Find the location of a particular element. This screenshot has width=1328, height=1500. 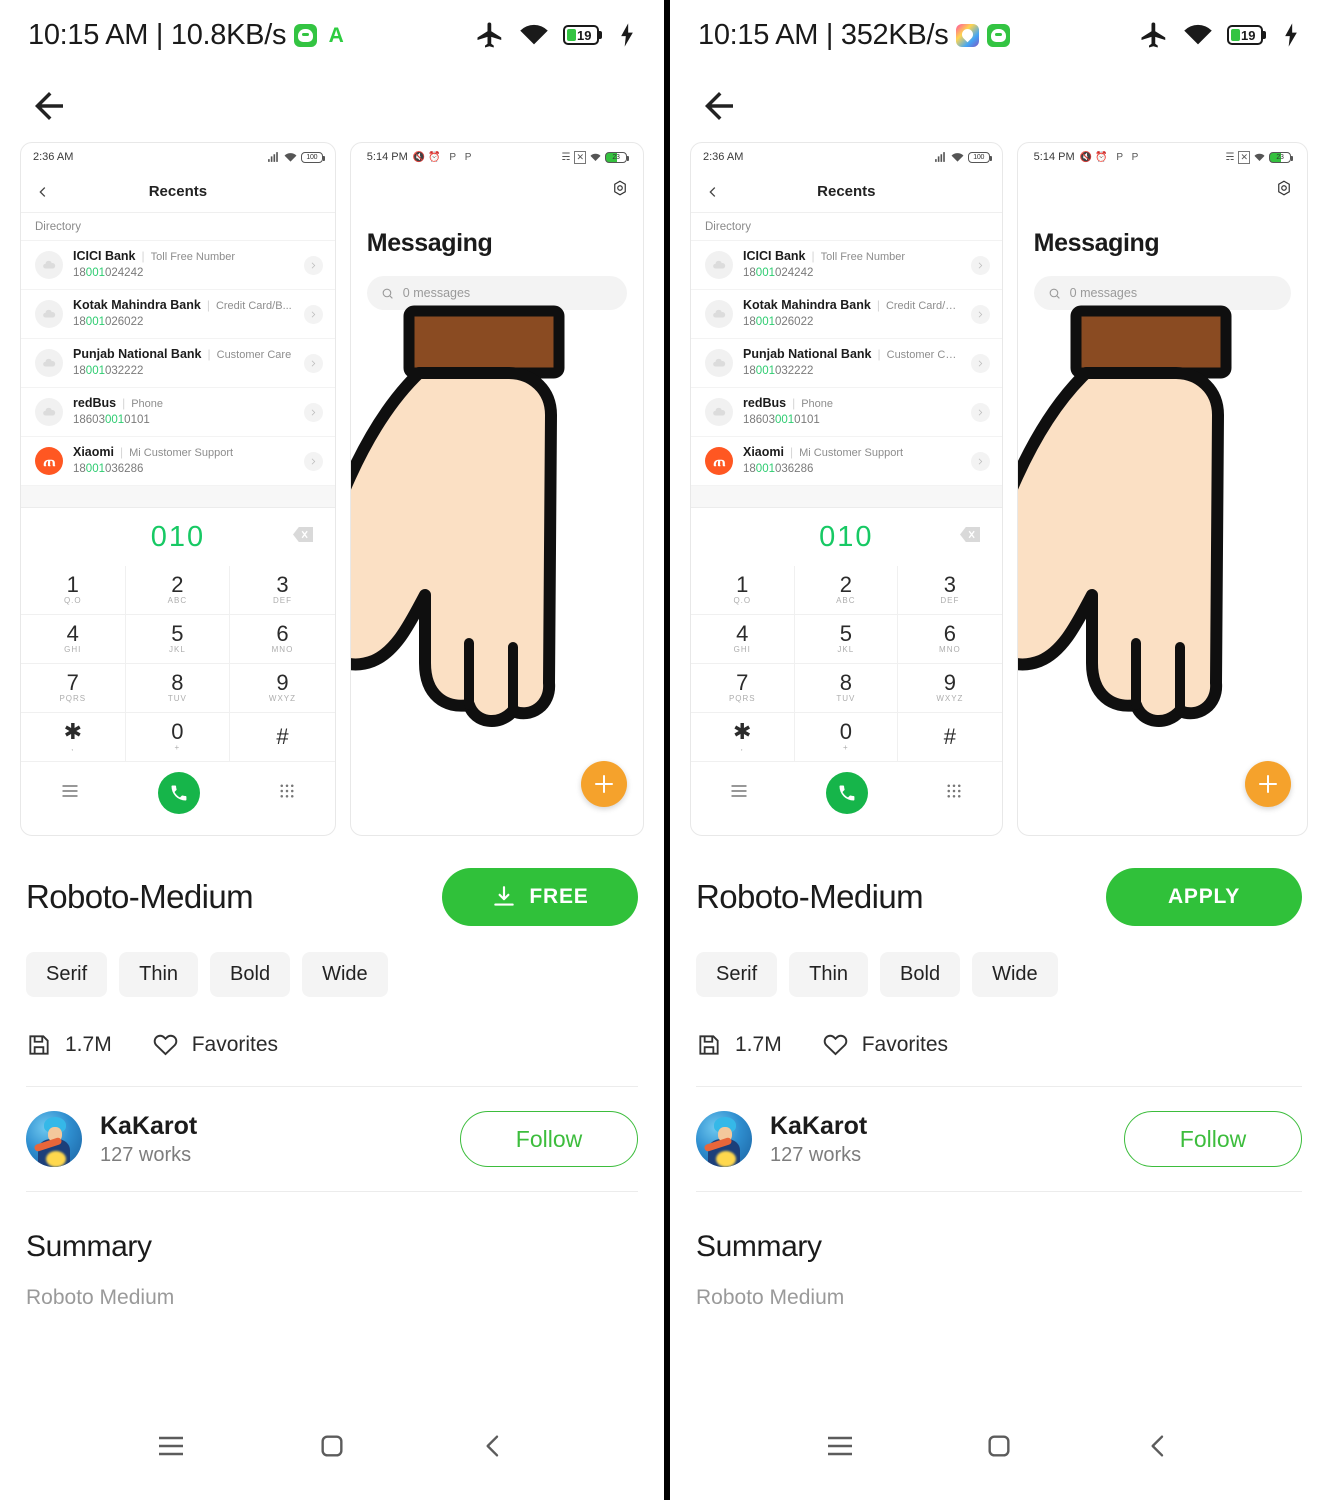

author-name: KaKarot is located at coordinates (149, 1125).